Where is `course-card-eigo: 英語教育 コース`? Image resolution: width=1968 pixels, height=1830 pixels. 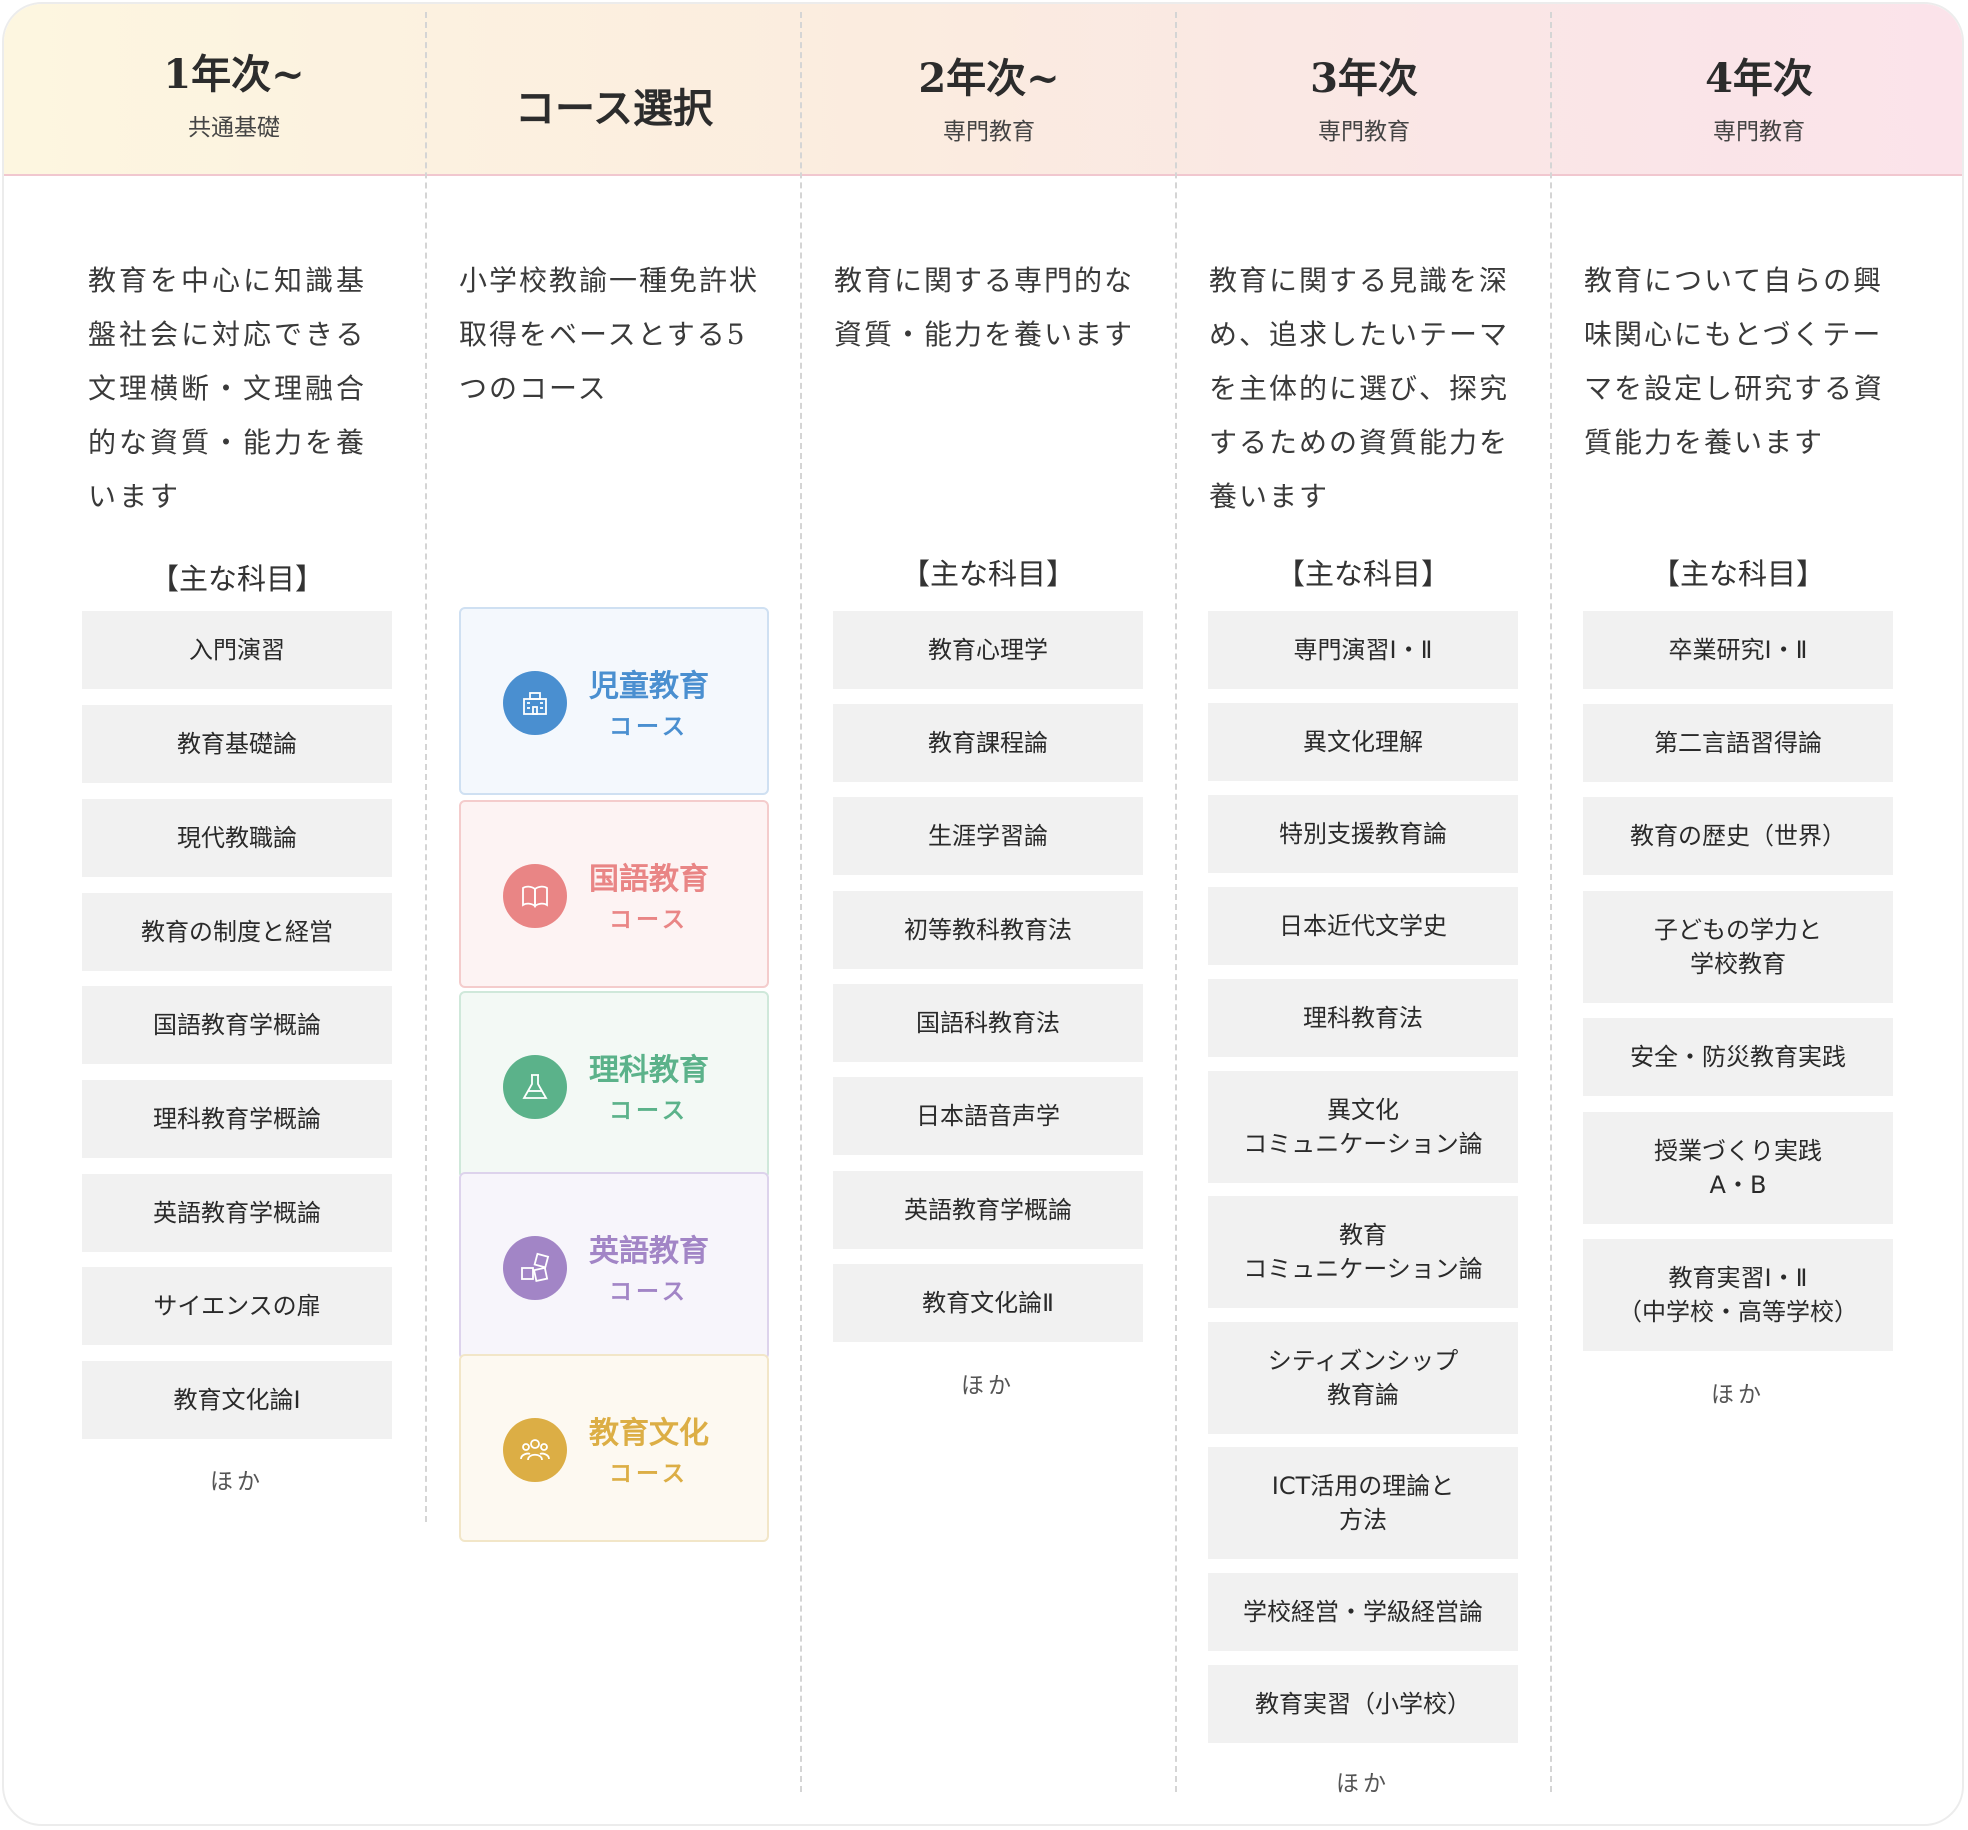
course-card-eigo: 英語教育 コース is located at coordinates (614, 1266).